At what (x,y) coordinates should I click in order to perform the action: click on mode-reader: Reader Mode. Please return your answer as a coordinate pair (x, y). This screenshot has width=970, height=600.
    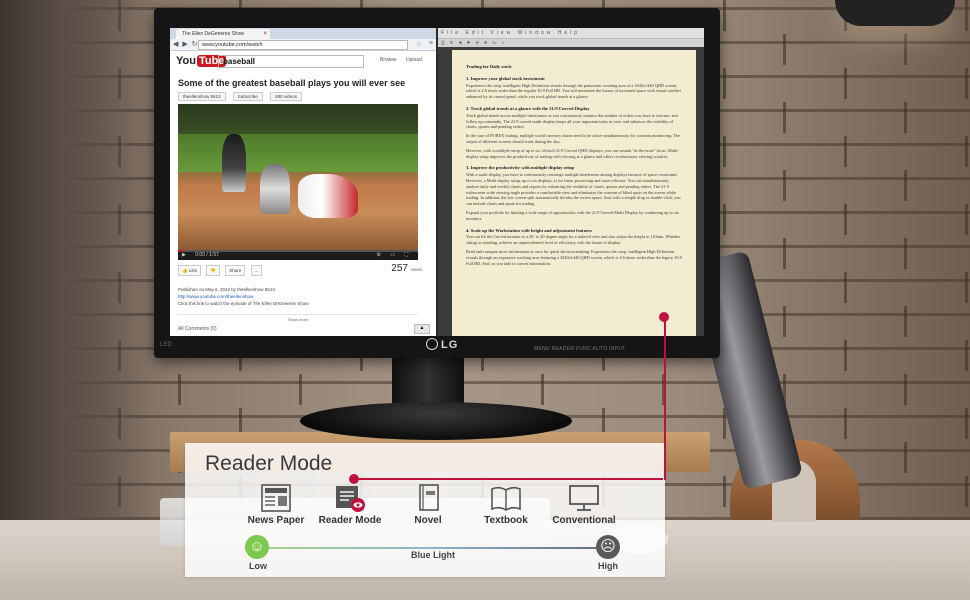
    Looking at the image, I should click on (350, 504).